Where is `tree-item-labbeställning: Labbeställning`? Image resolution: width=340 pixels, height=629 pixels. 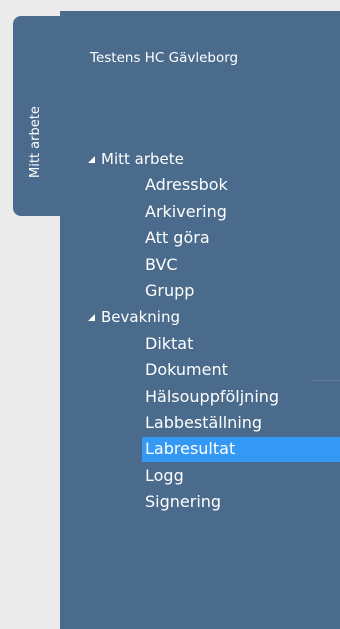
tree-item-labbeställning: Labbeställning is located at coordinates (200, 423).